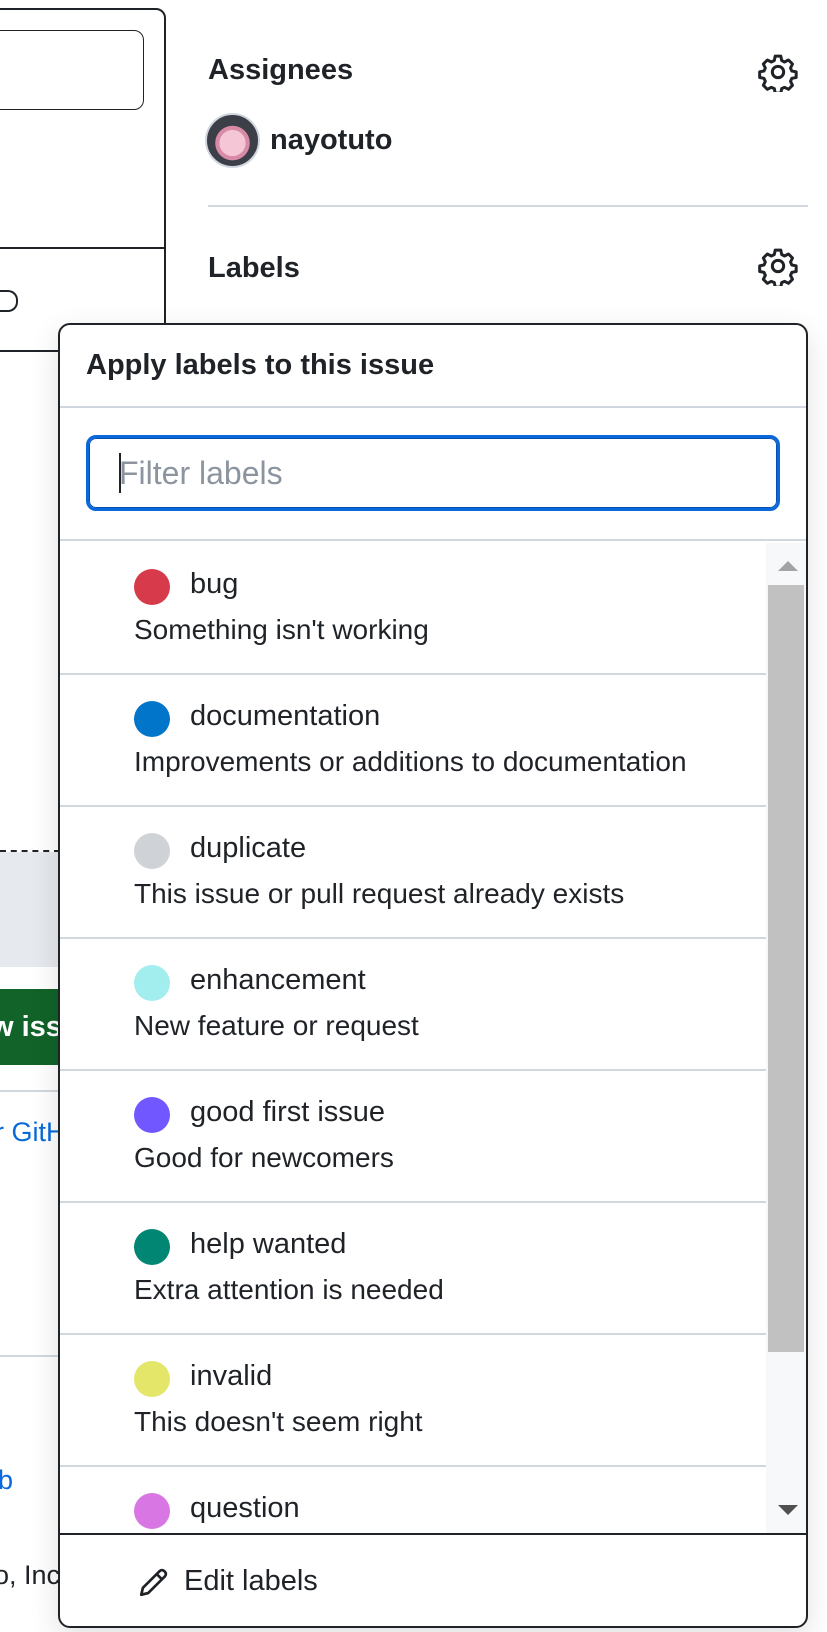 This screenshot has width=827, height=1632. Describe the element at coordinates (30, 909) in the screenshot. I see `dropzone-area` at that location.